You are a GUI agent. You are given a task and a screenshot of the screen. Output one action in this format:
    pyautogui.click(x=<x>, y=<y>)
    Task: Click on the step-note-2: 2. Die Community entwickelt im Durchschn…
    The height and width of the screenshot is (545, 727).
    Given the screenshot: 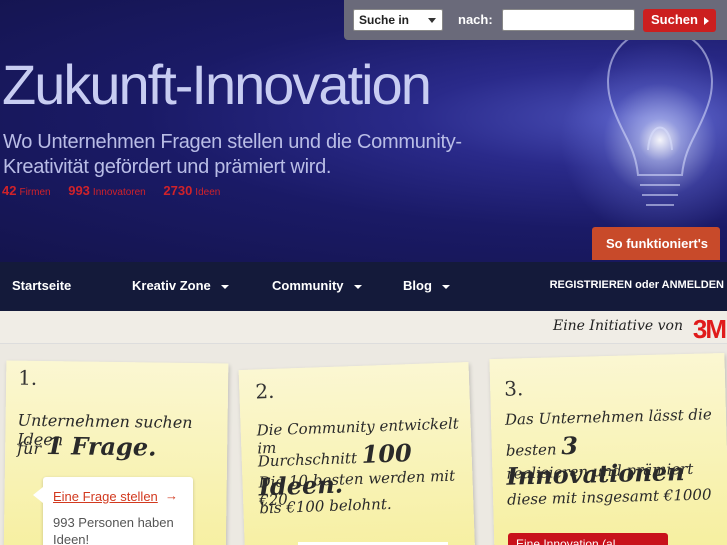 What is the action you would take?
    pyautogui.click(x=357, y=453)
    